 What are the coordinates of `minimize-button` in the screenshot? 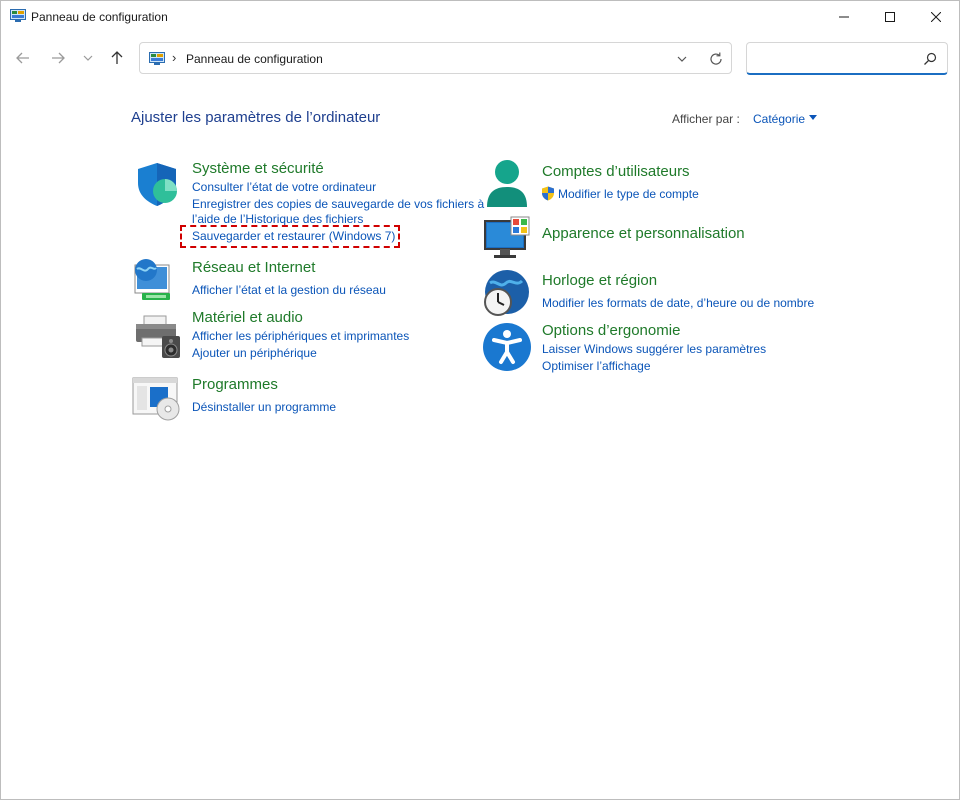 It's located at (844, 17).